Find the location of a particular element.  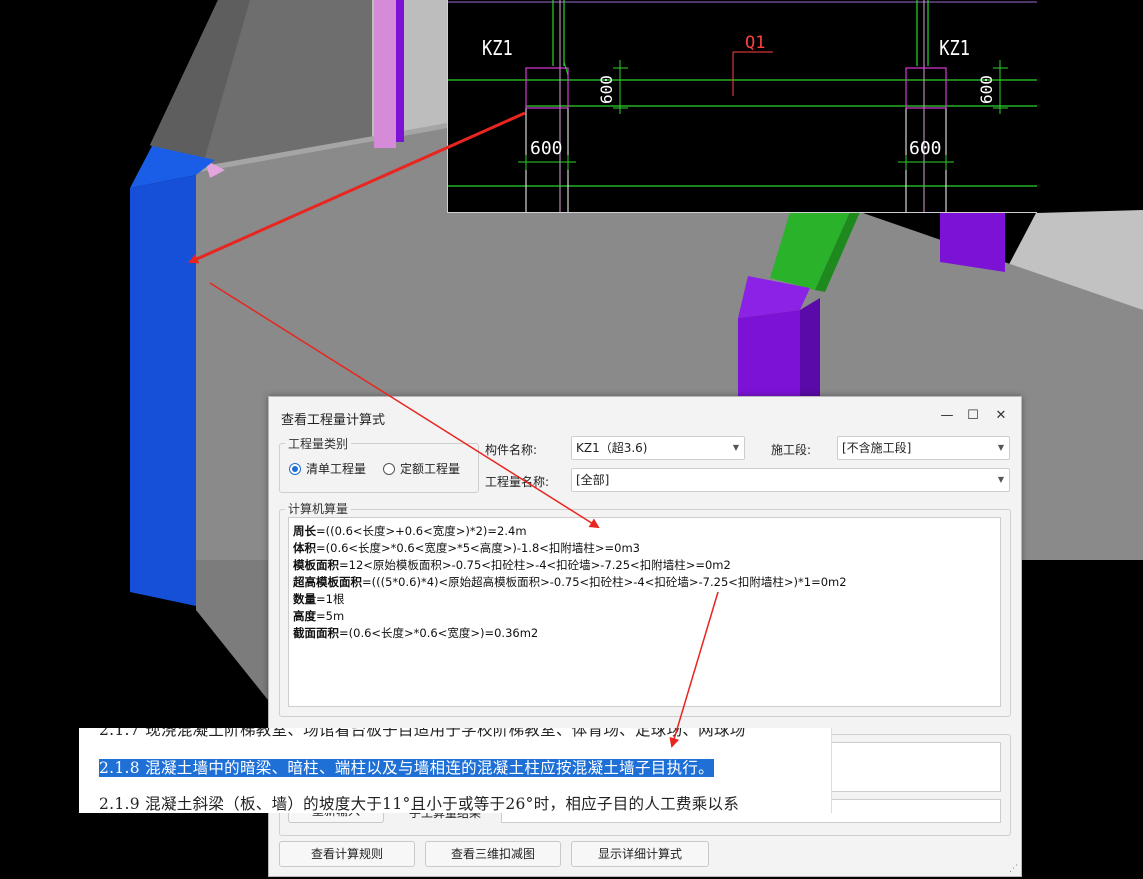

component-name-label: 构件名称: is located at coordinates (511, 450).